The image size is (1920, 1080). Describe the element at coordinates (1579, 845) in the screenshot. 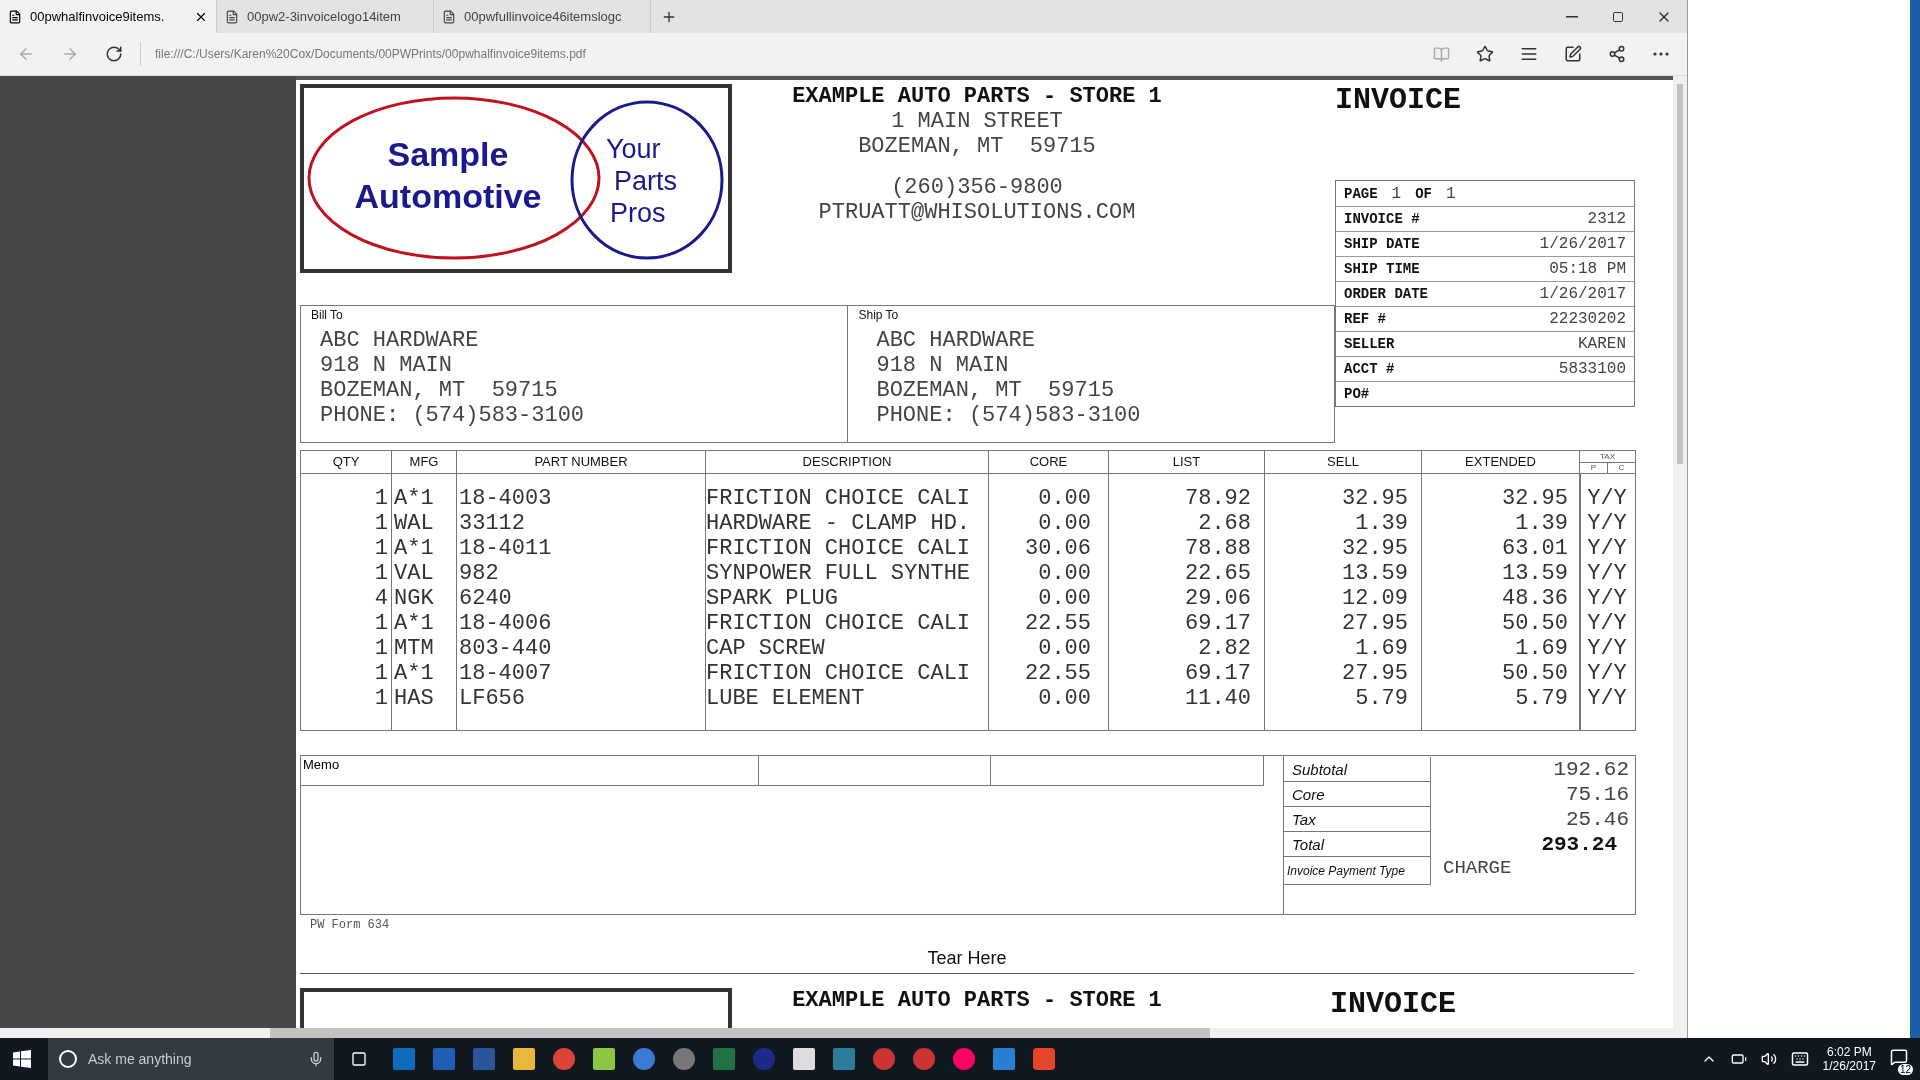

I see `totals-value: 293.24` at that location.